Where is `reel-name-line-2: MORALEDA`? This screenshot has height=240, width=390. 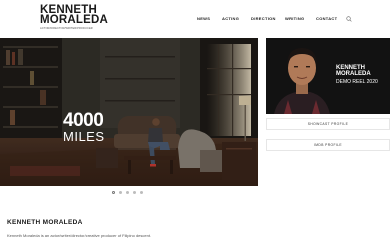 reel-name-line-2: MORALEDA is located at coordinates (353, 74).